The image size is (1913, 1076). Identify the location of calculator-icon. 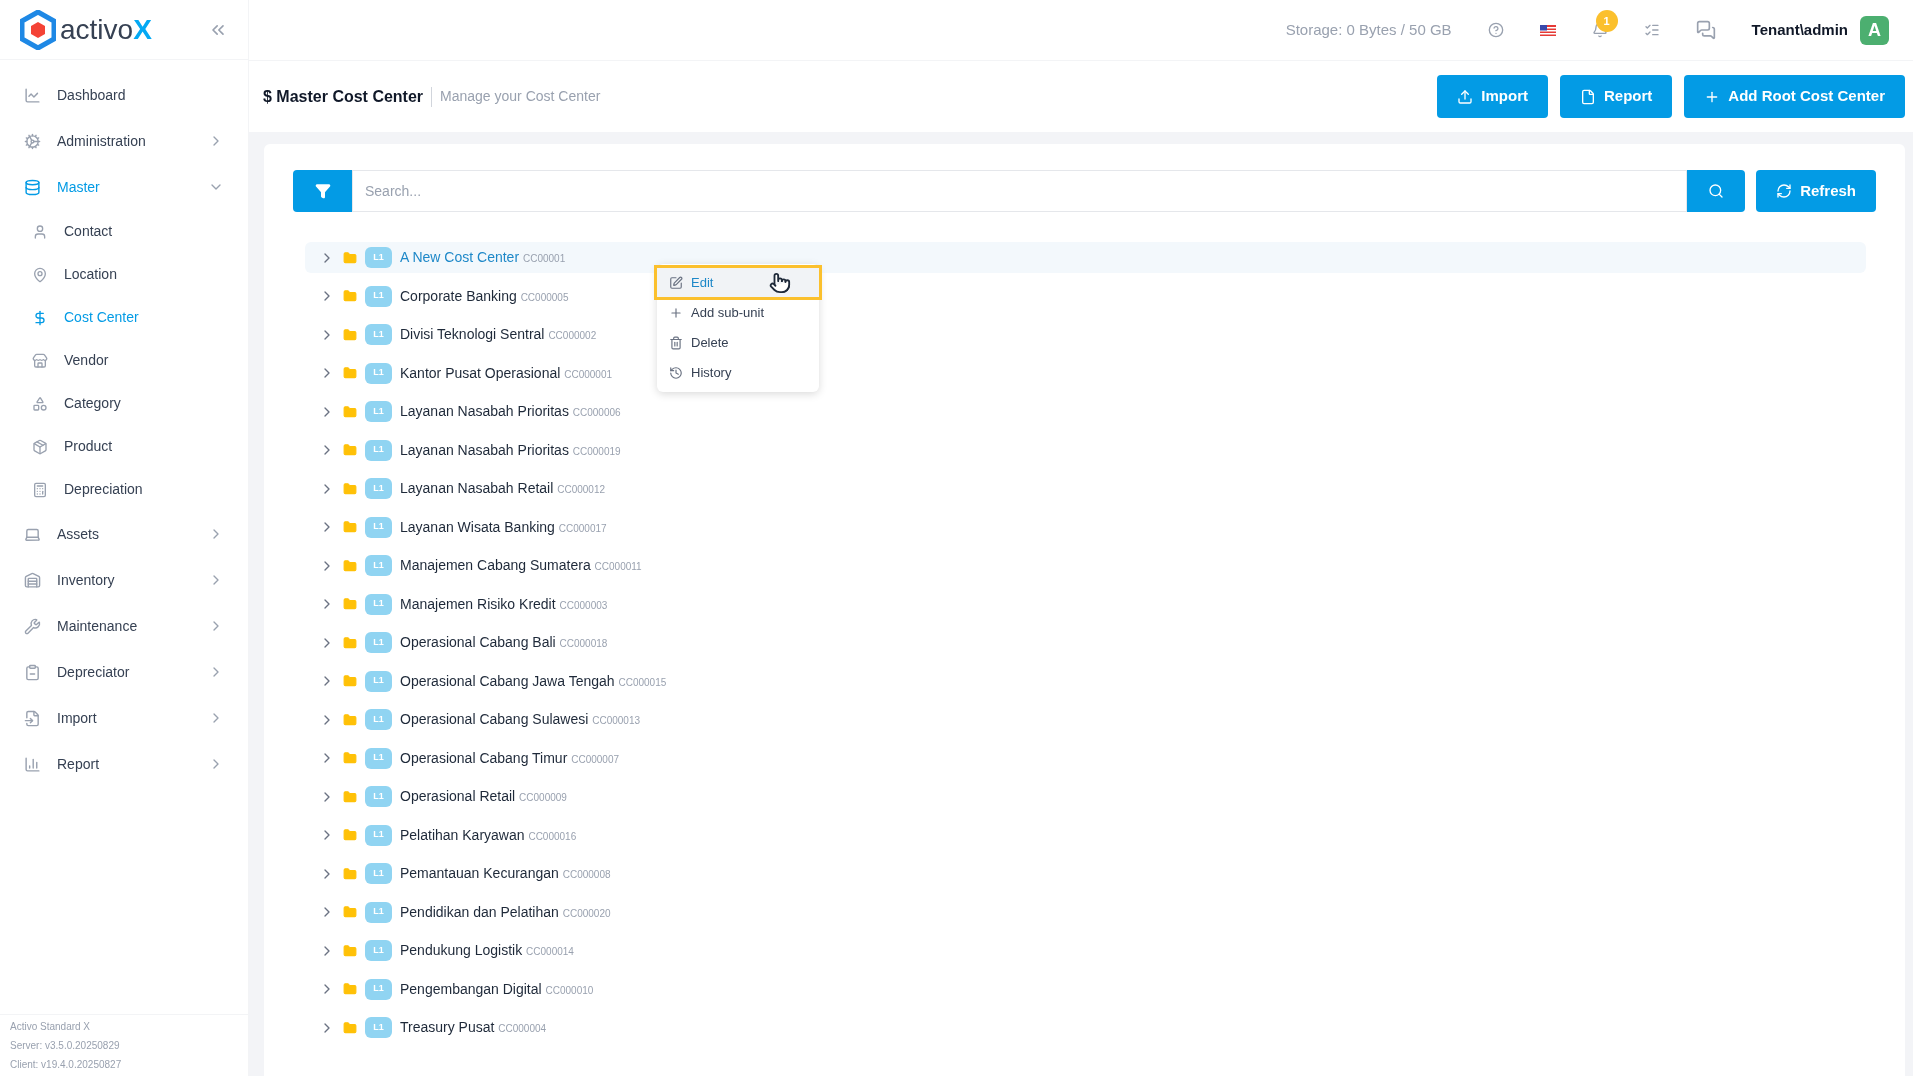
(40, 489).